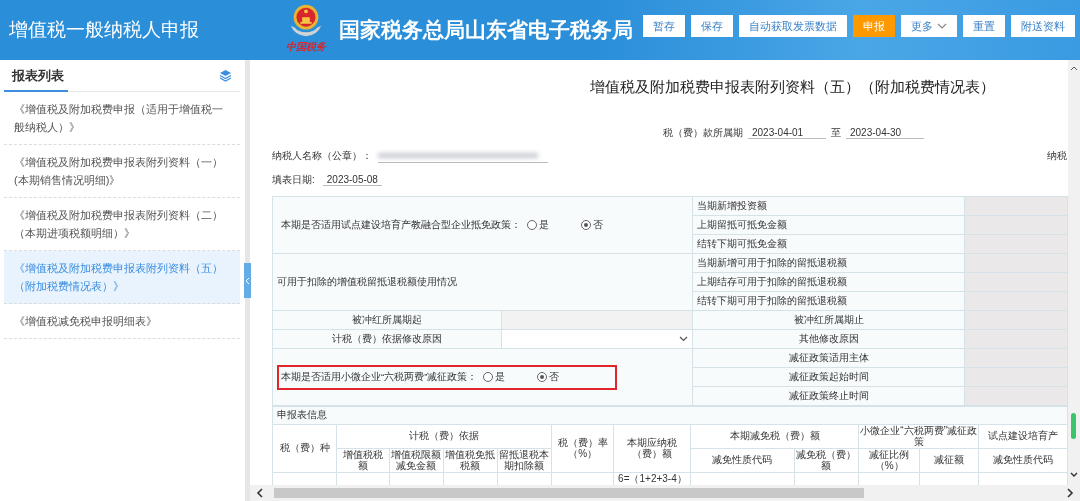 The height and width of the screenshot is (501, 1080). I want to click on horizontal-scrollbar, so click(665, 493).